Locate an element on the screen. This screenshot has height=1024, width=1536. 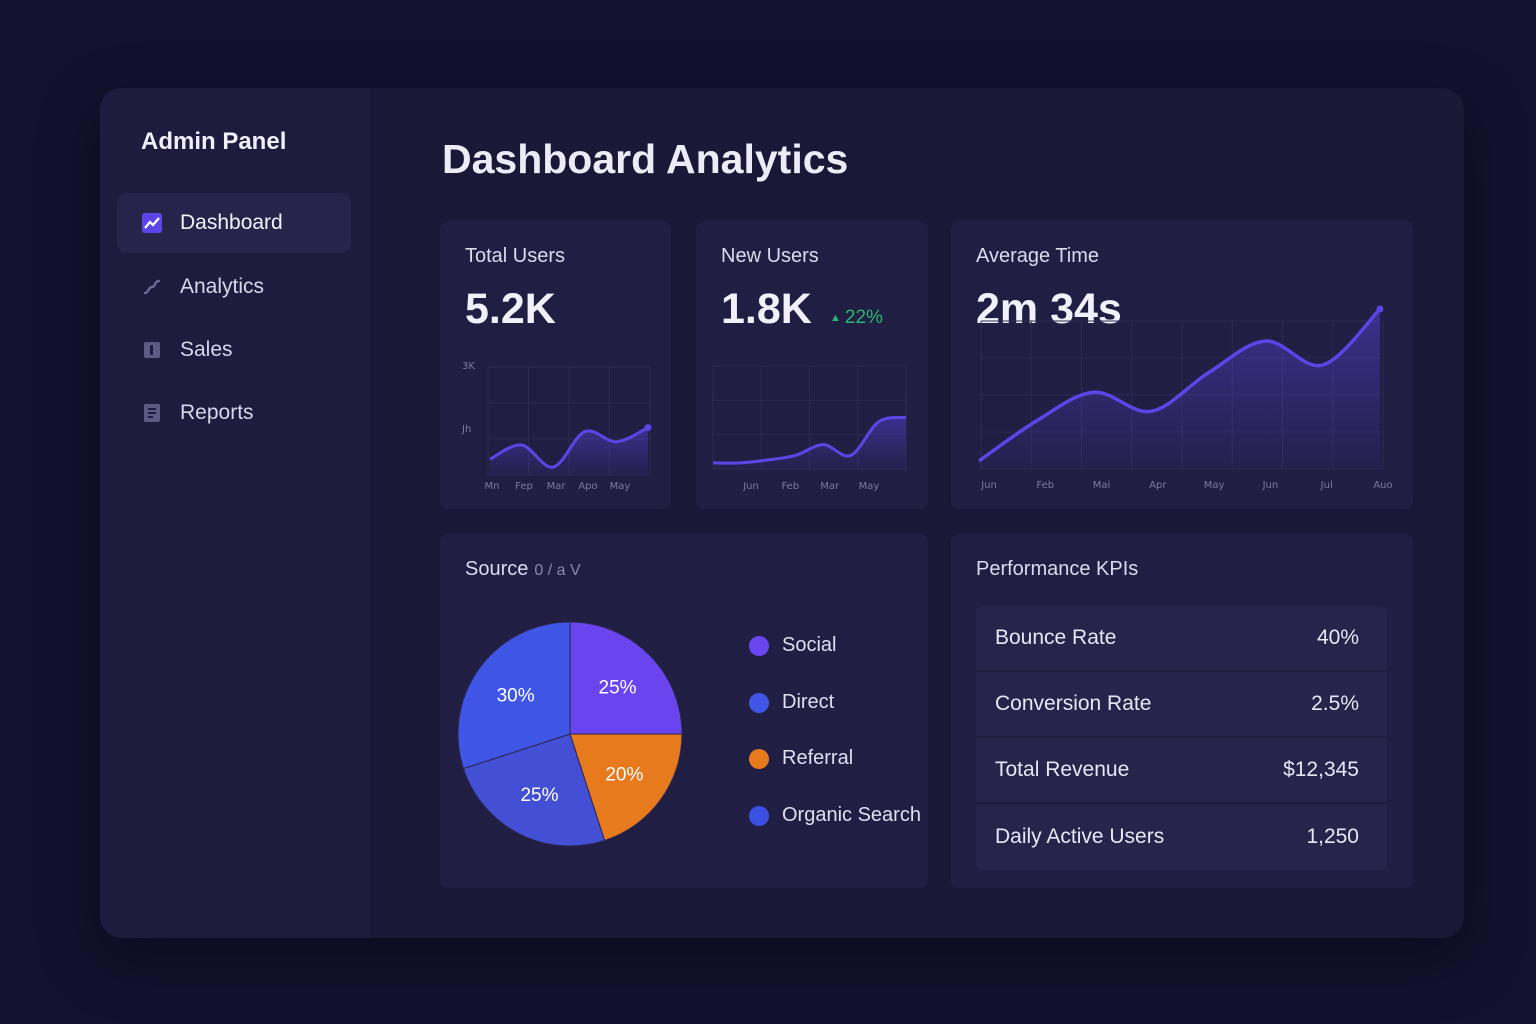
new-users-chart: Jun Feb Mar May is located at coordinates (809, 428).